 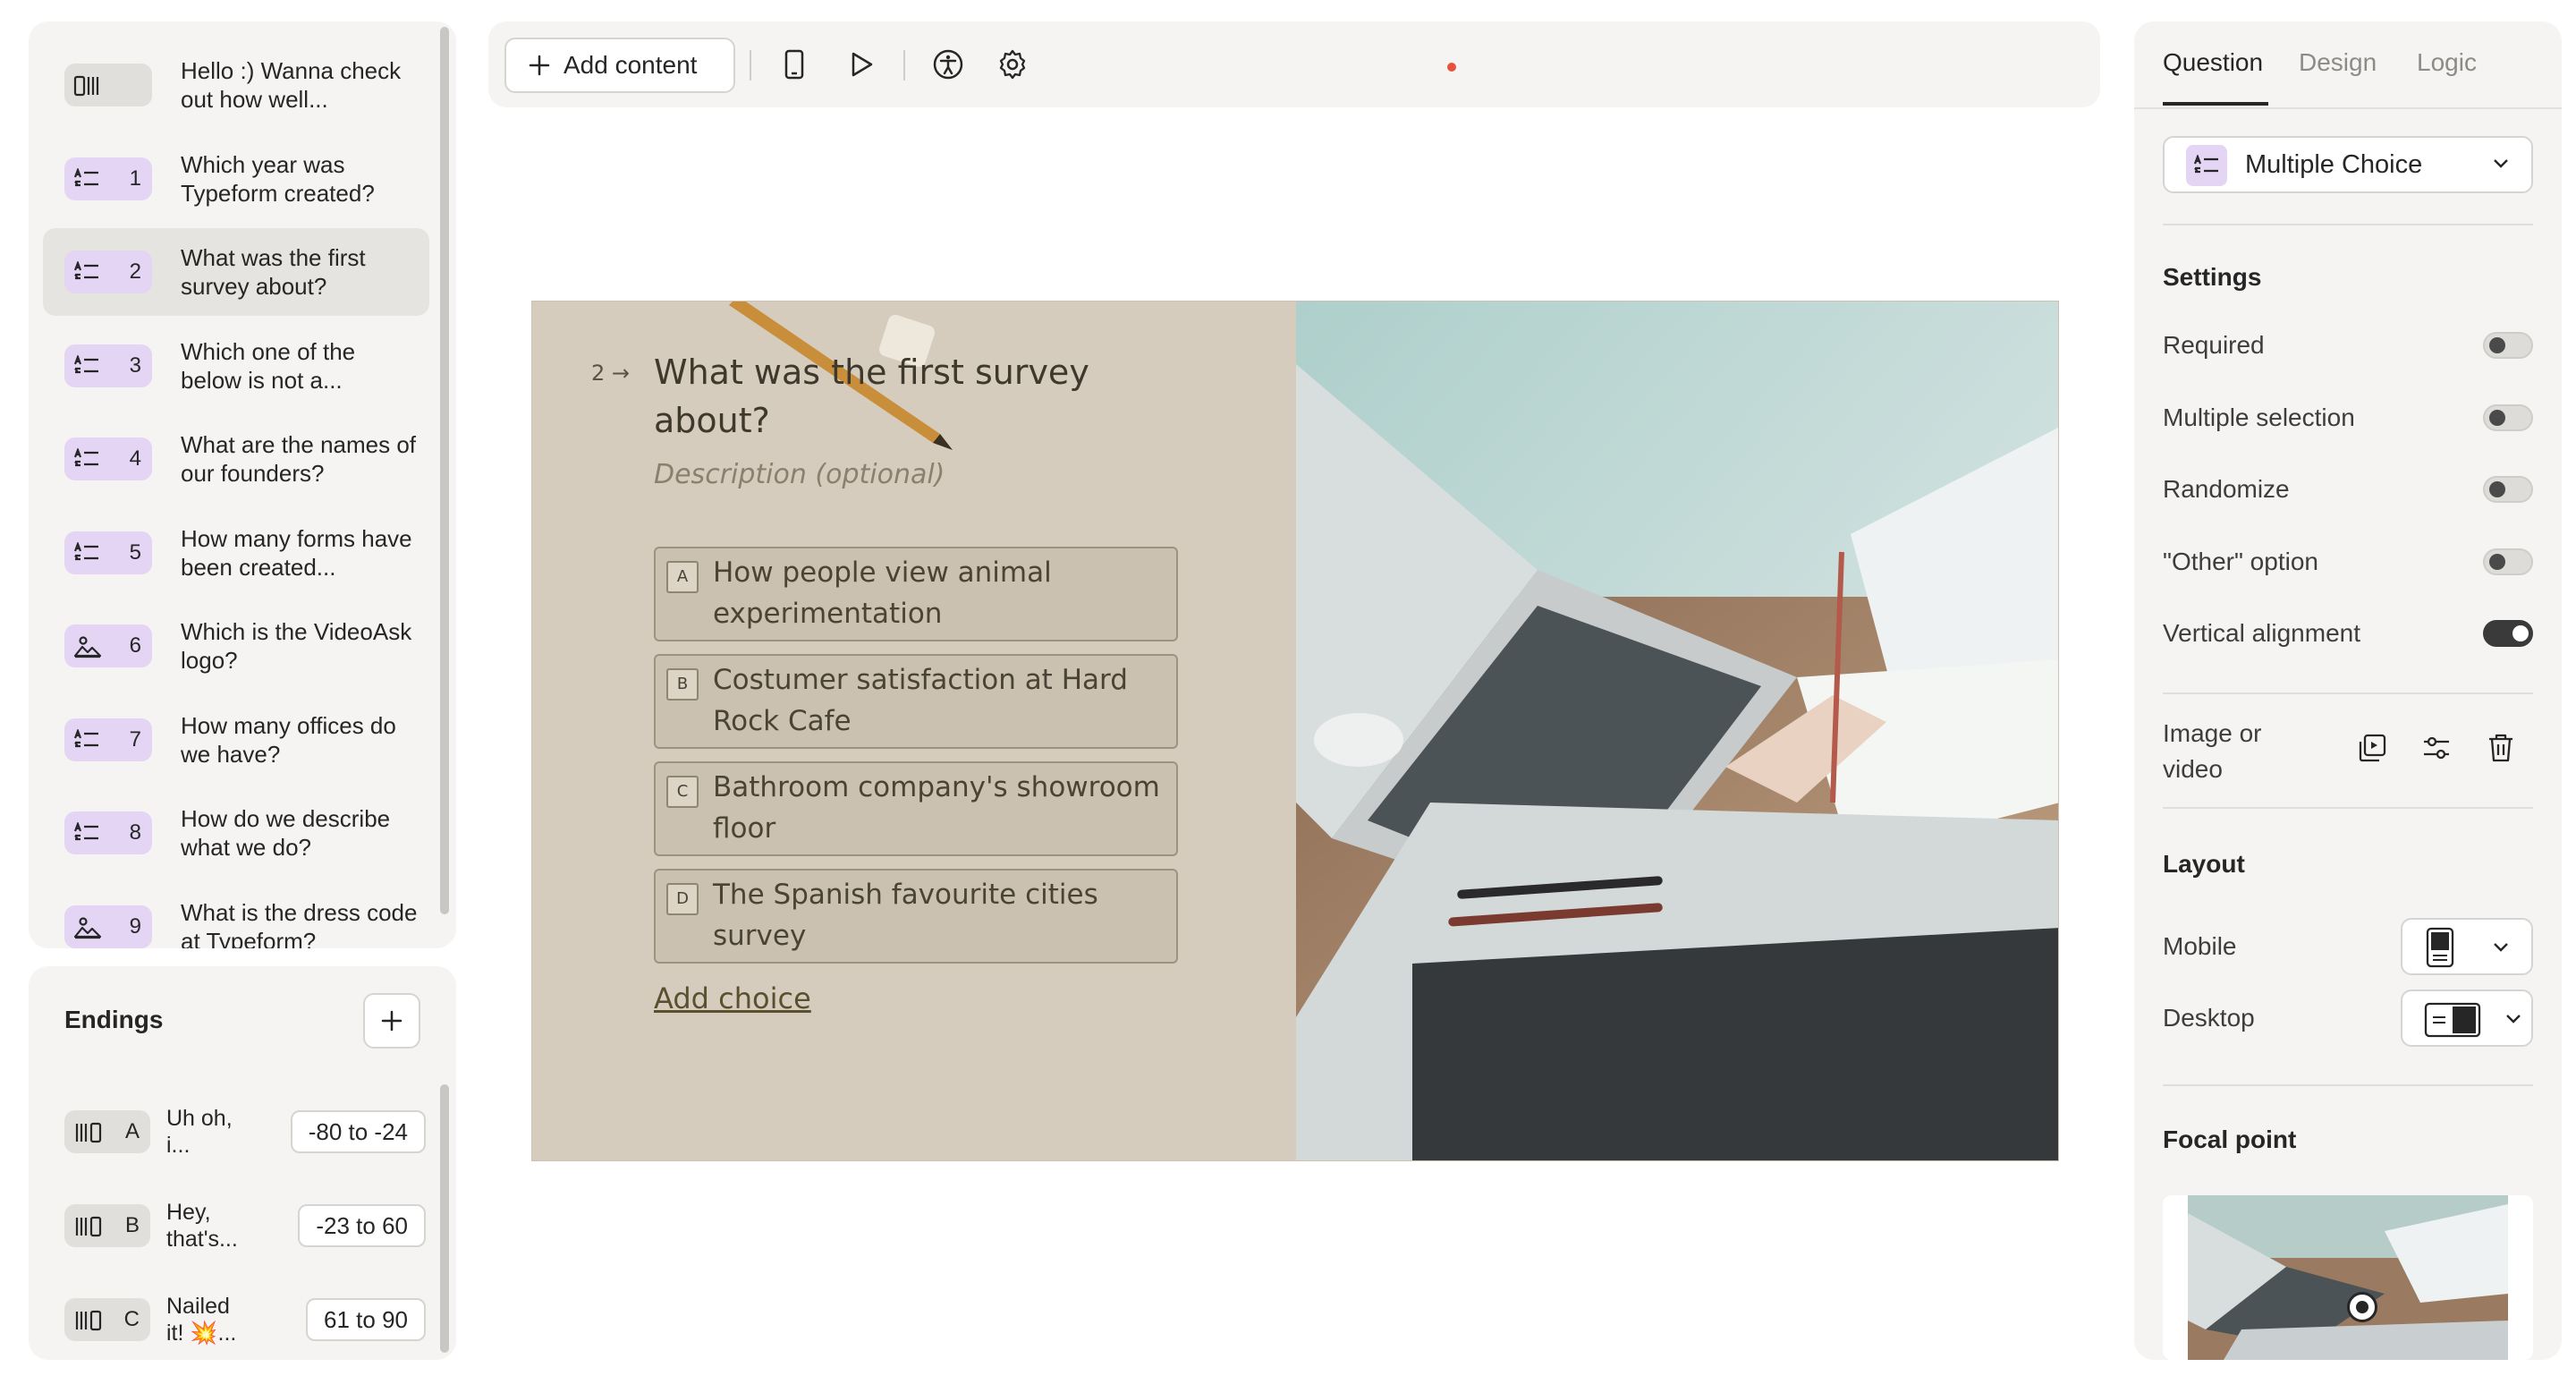 What do you see at coordinates (288, 739) in the screenshot?
I see `question-list-label: How many offices do we have?` at bounding box center [288, 739].